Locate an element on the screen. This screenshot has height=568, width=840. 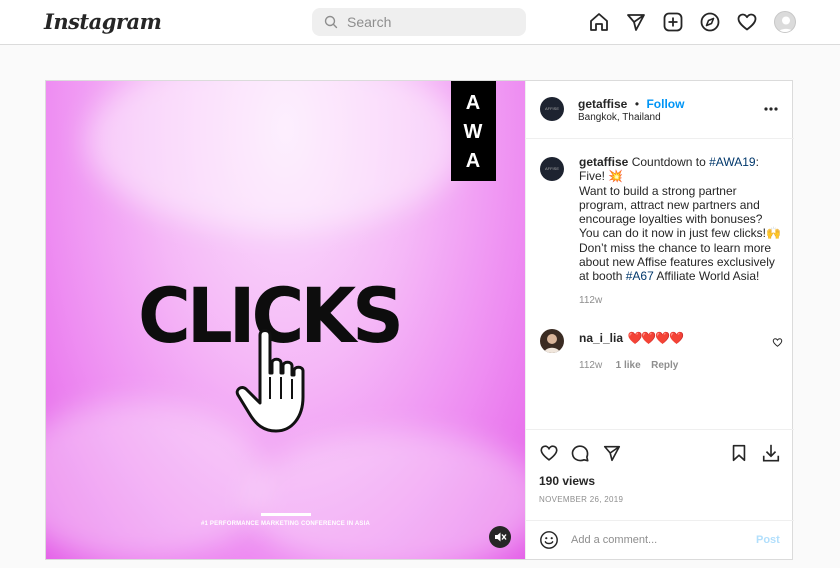
view-count: 190 views is located at coordinates (567, 481).